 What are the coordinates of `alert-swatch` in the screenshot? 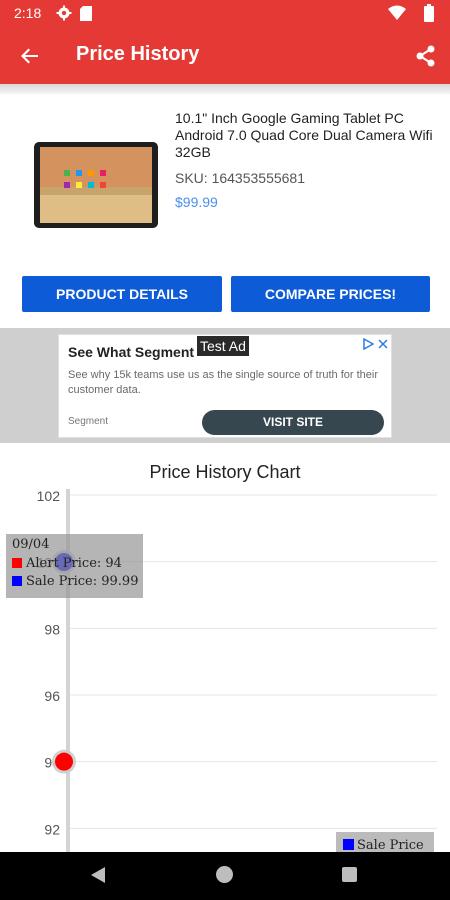 It's located at (17, 563).